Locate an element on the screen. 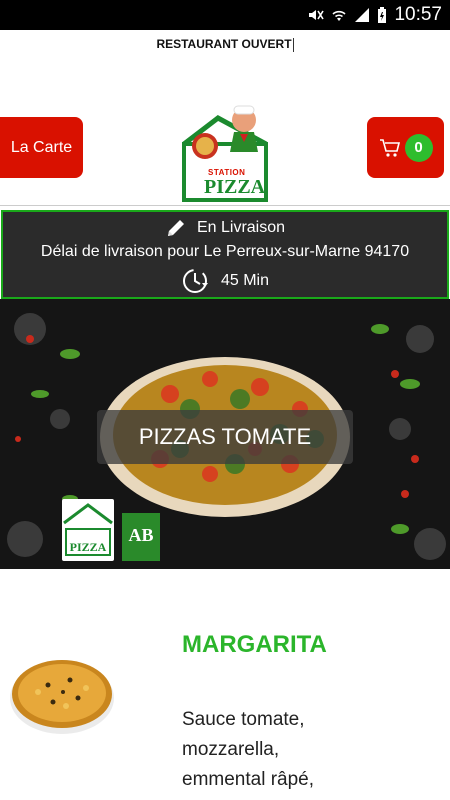 This screenshot has height=800, width=450. status-bar: 10:57 is located at coordinates (225, 15).